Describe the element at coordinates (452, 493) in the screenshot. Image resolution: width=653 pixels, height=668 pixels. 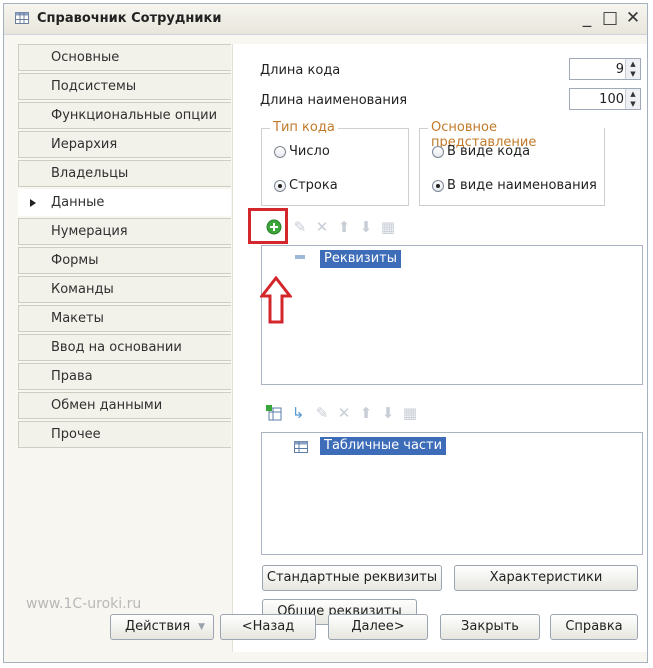
I see `tabular-sections-tree: Табличные части` at that location.